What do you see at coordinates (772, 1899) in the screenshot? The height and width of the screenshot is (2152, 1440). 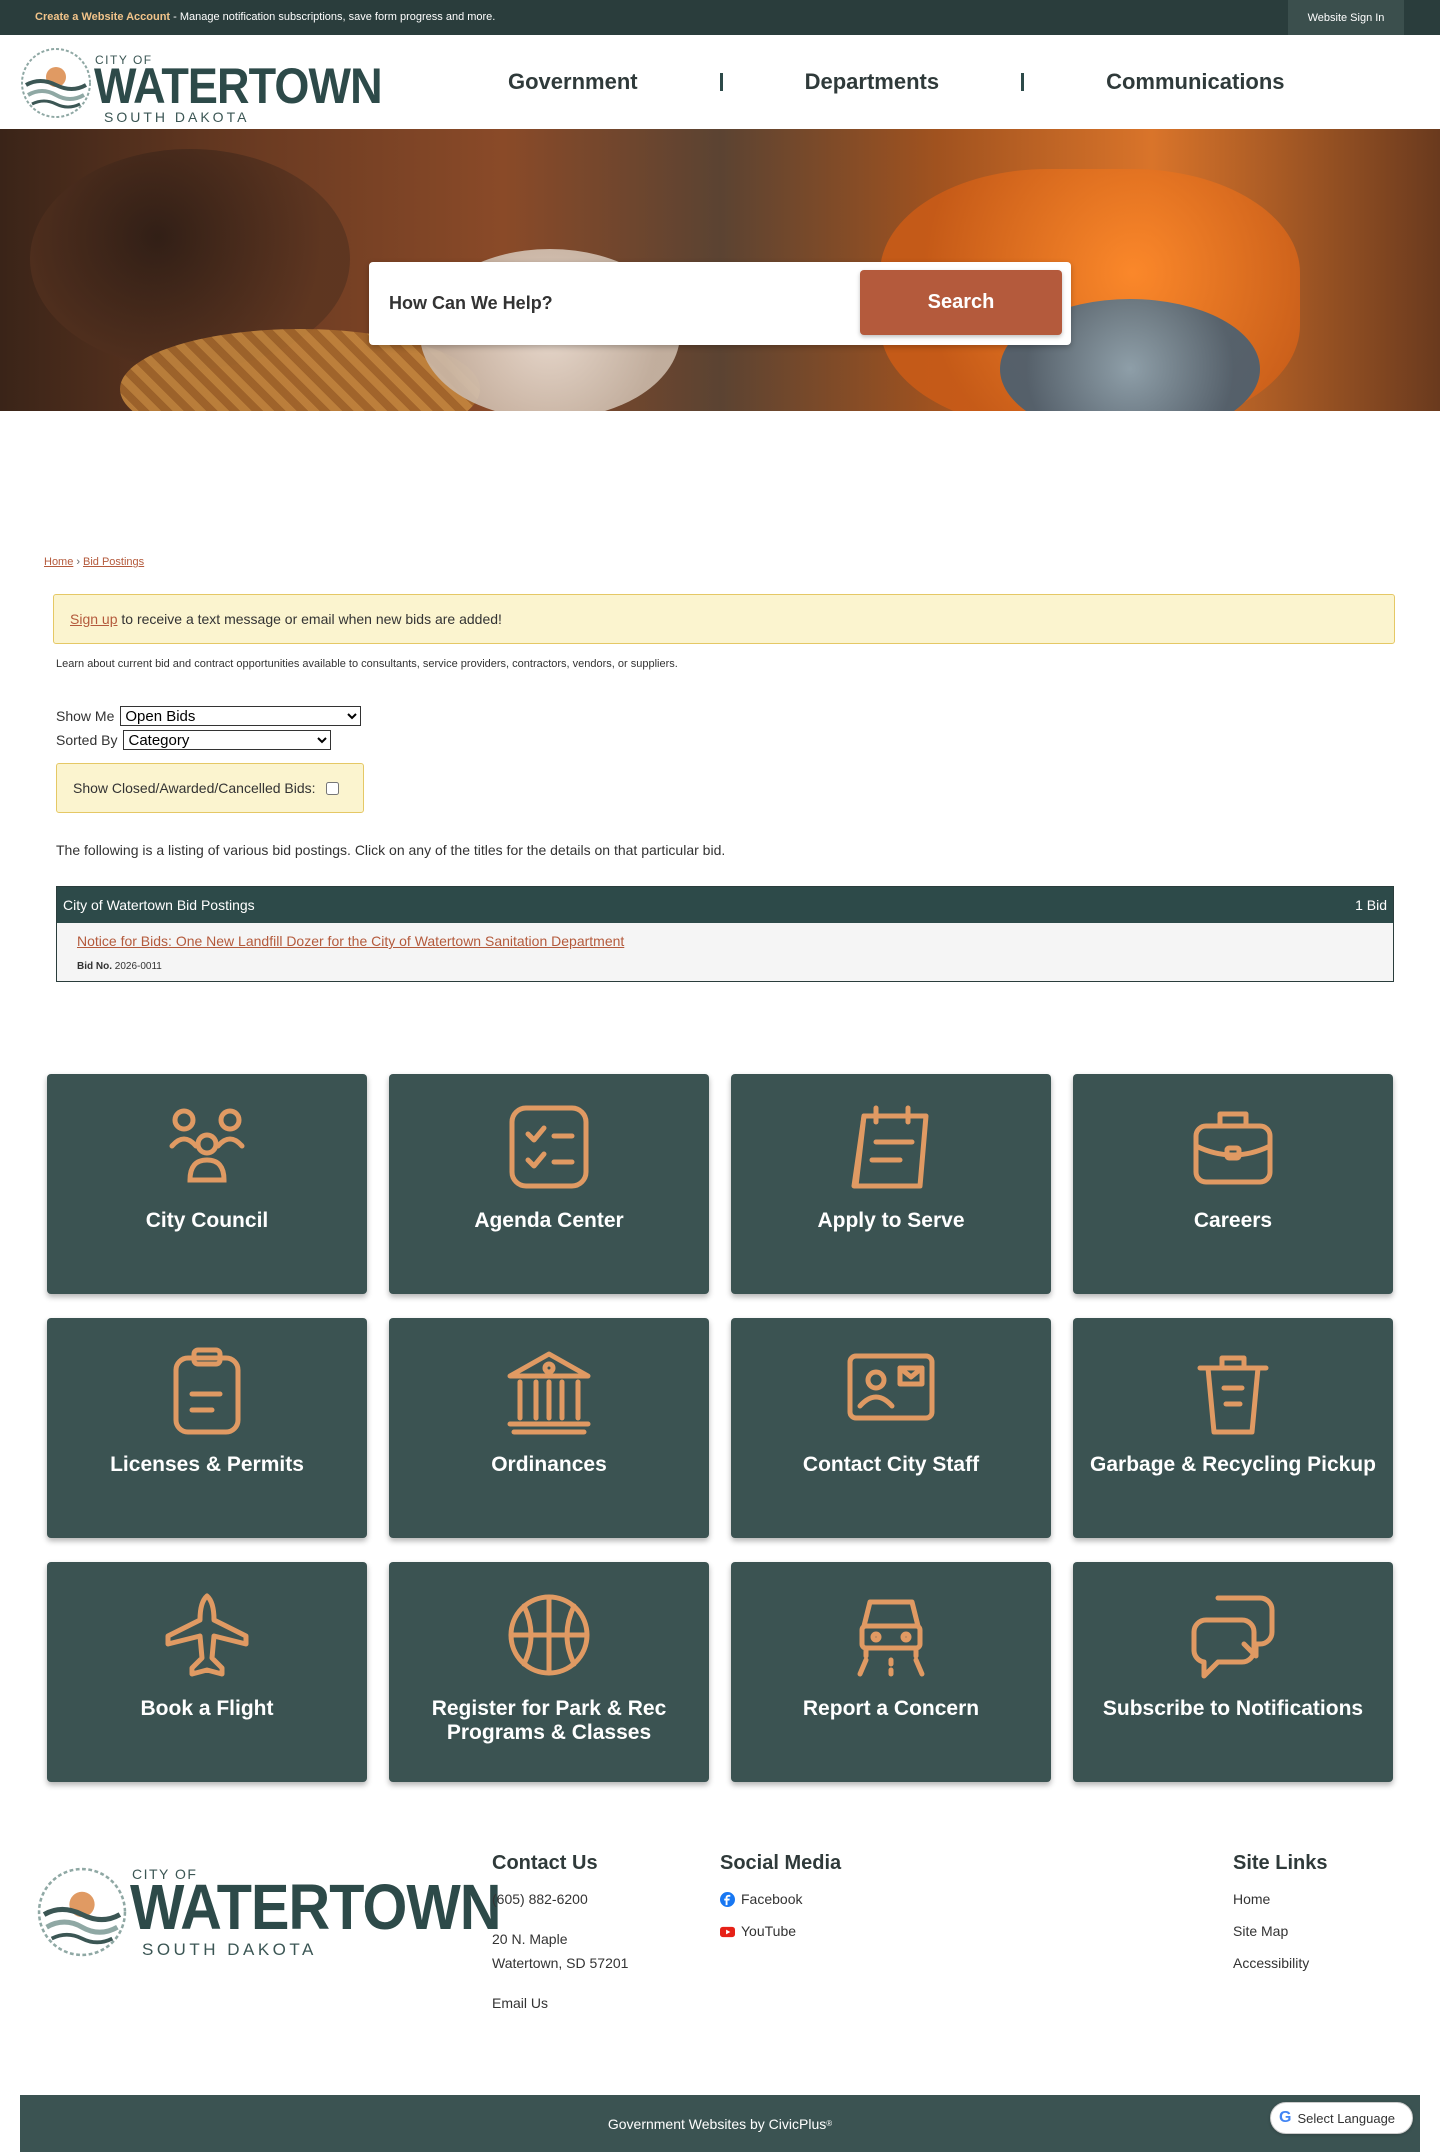 I see `facebook-label: Facebook` at bounding box center [772, 1899].